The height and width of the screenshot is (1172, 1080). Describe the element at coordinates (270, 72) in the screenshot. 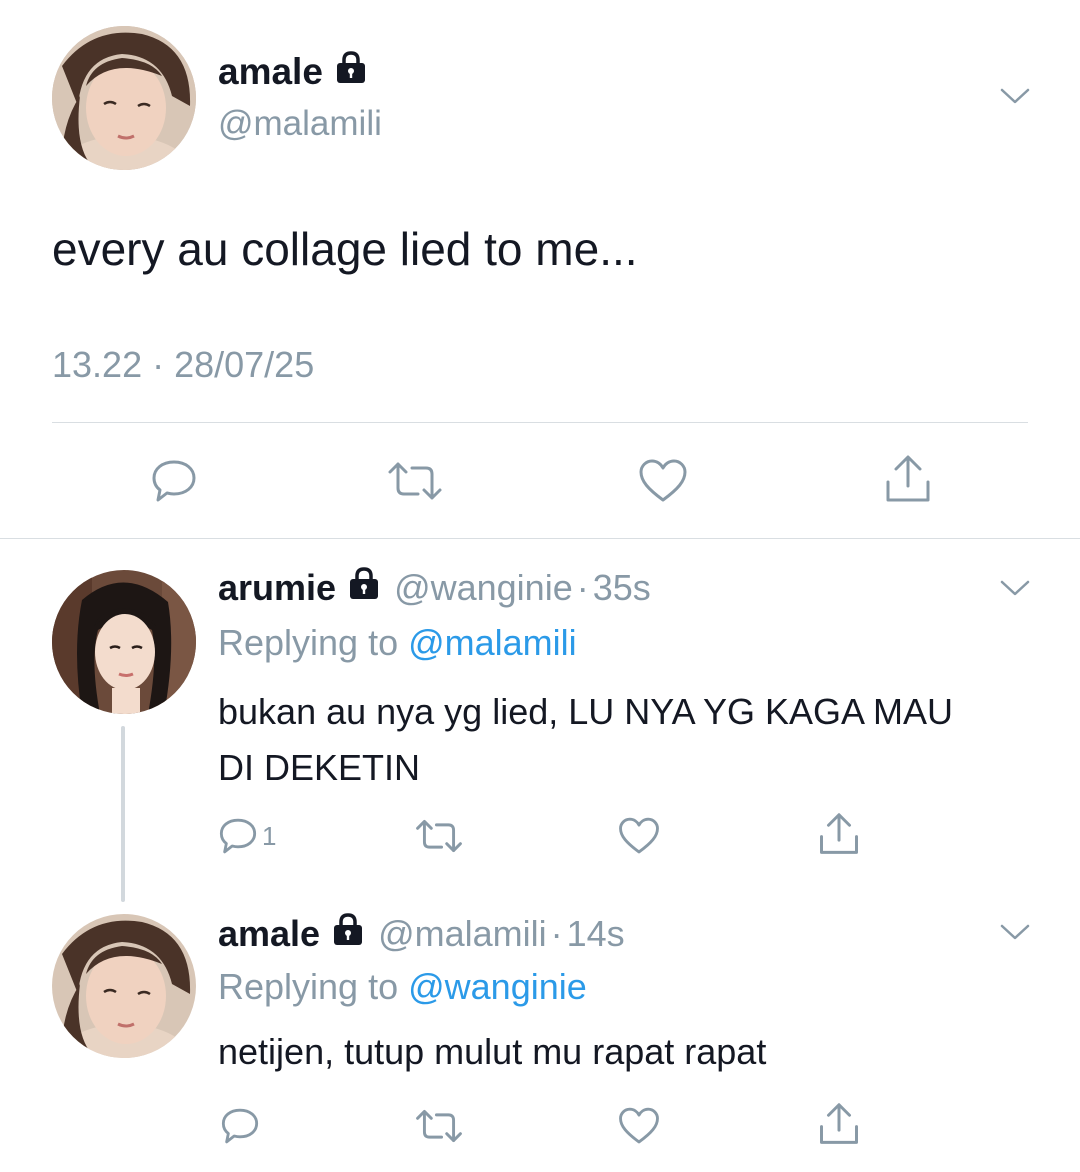

I see `display-name-text: amale` at that location.